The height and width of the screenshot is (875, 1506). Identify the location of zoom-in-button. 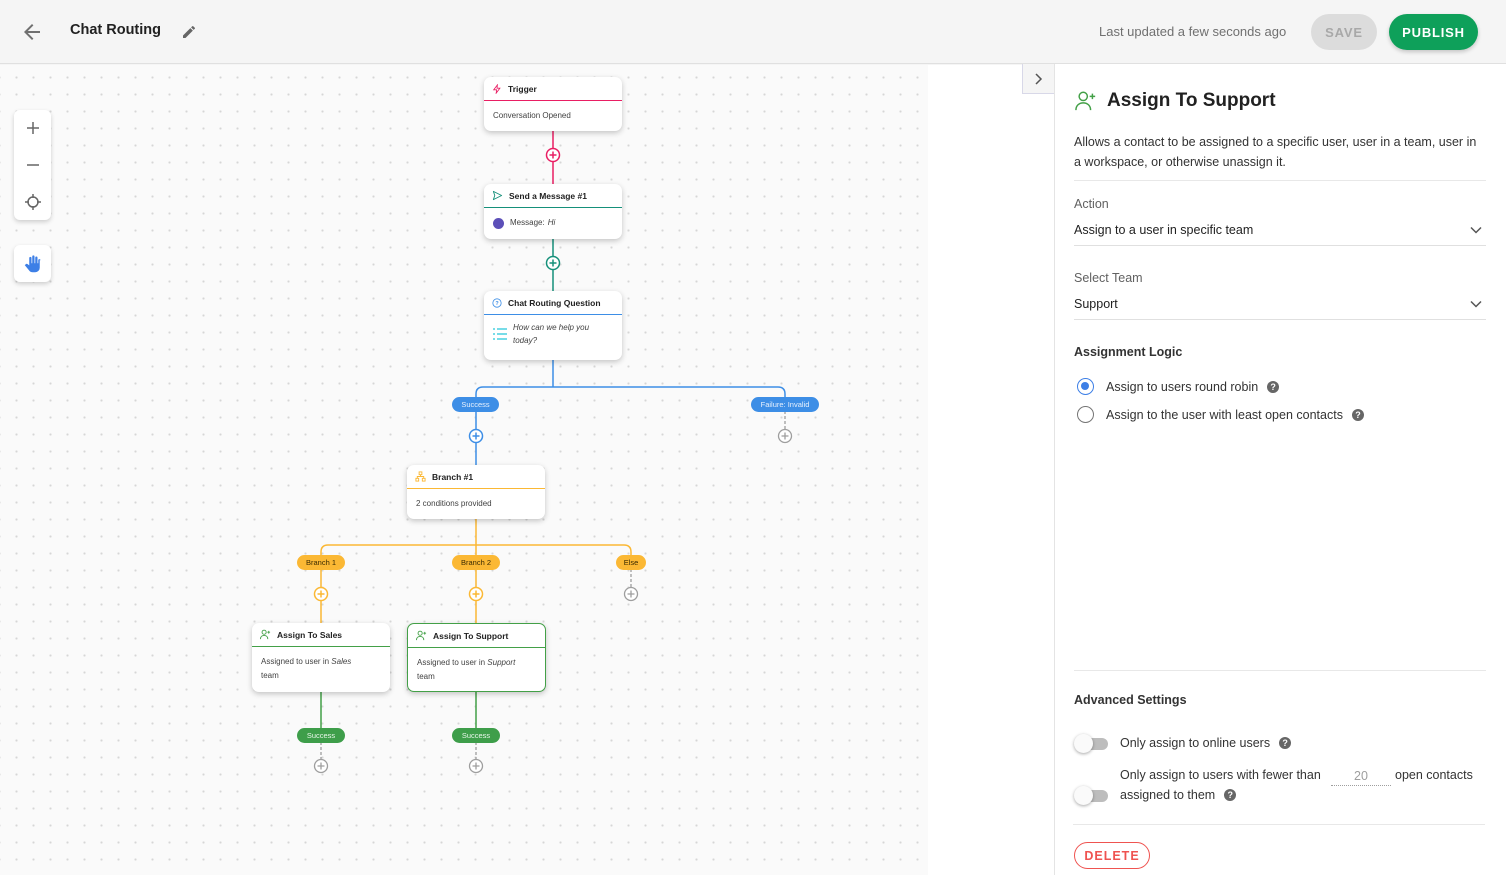
(32, 128).